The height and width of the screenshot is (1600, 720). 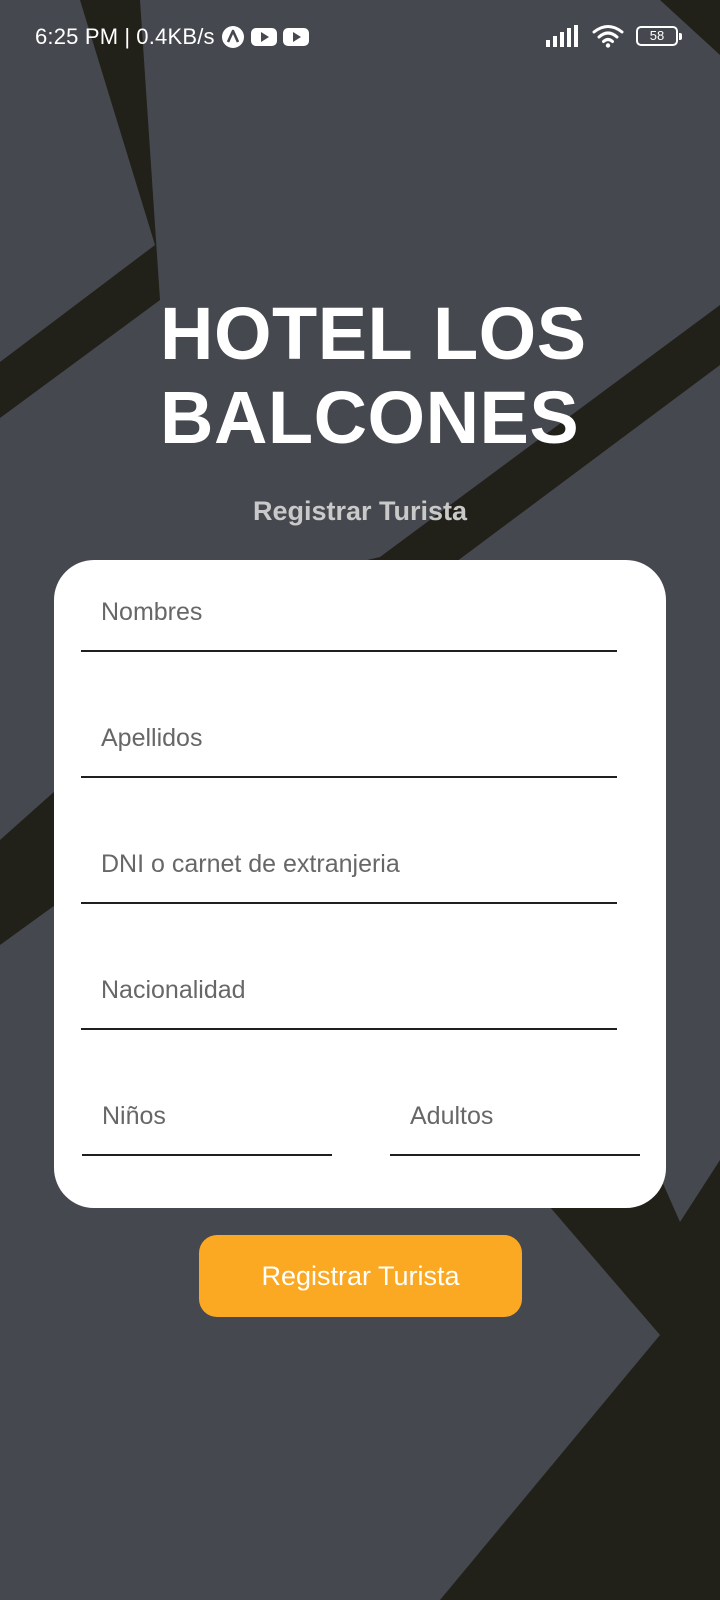 What do you see at coordinates (232, 37) in the screenshot?
I see `app-a-icon` at bounding box center [232, 37].